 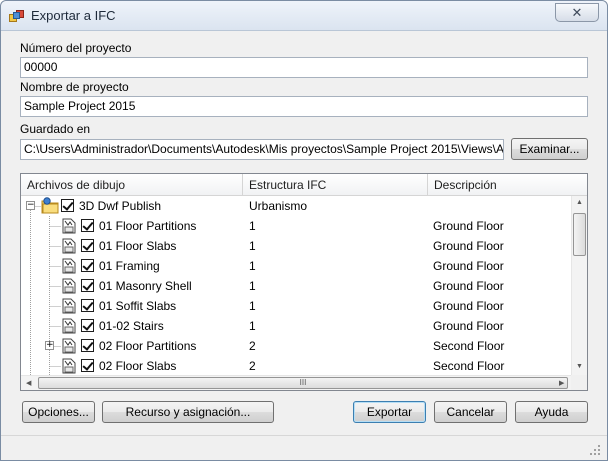 What do you see at coordinates (561, 383) in the screenshot?
I see `scroll-right-icon: ▶` at bounding box center [561, 383].